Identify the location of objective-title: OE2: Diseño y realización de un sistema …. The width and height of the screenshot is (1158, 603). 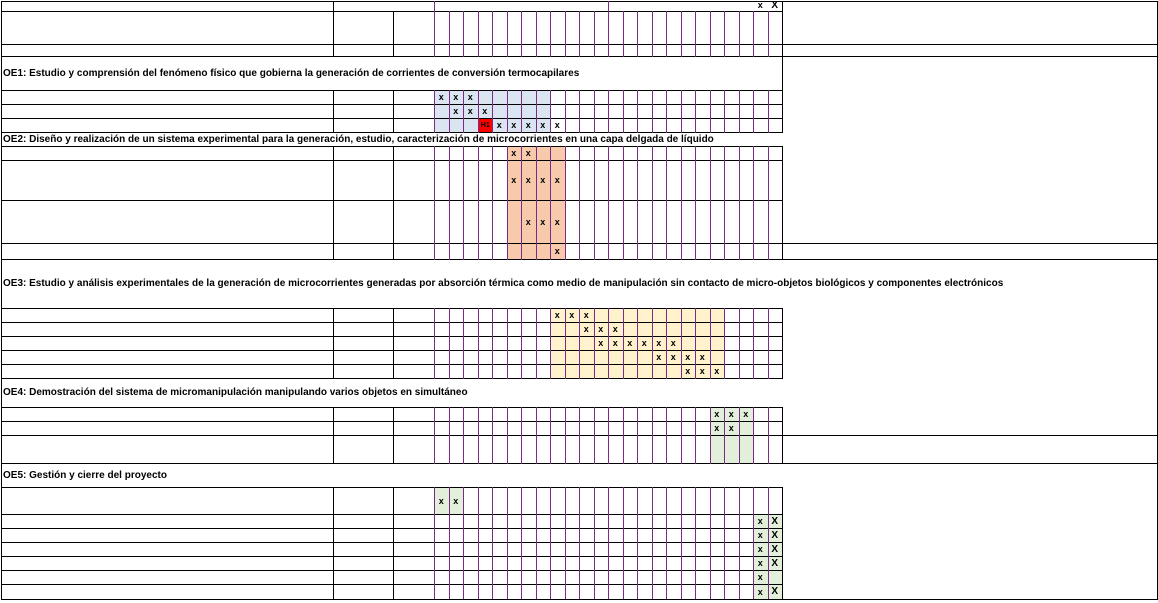
(358, 139).